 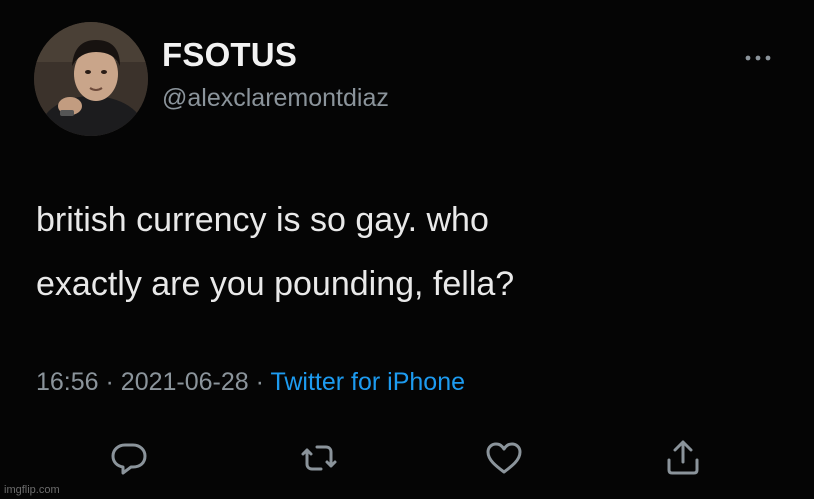 What do you see at coordinates (275, 284) in the screenshot?
I see `tweet-text-line: exactly are you pounding, fella?` at bounding box center [275, 284].